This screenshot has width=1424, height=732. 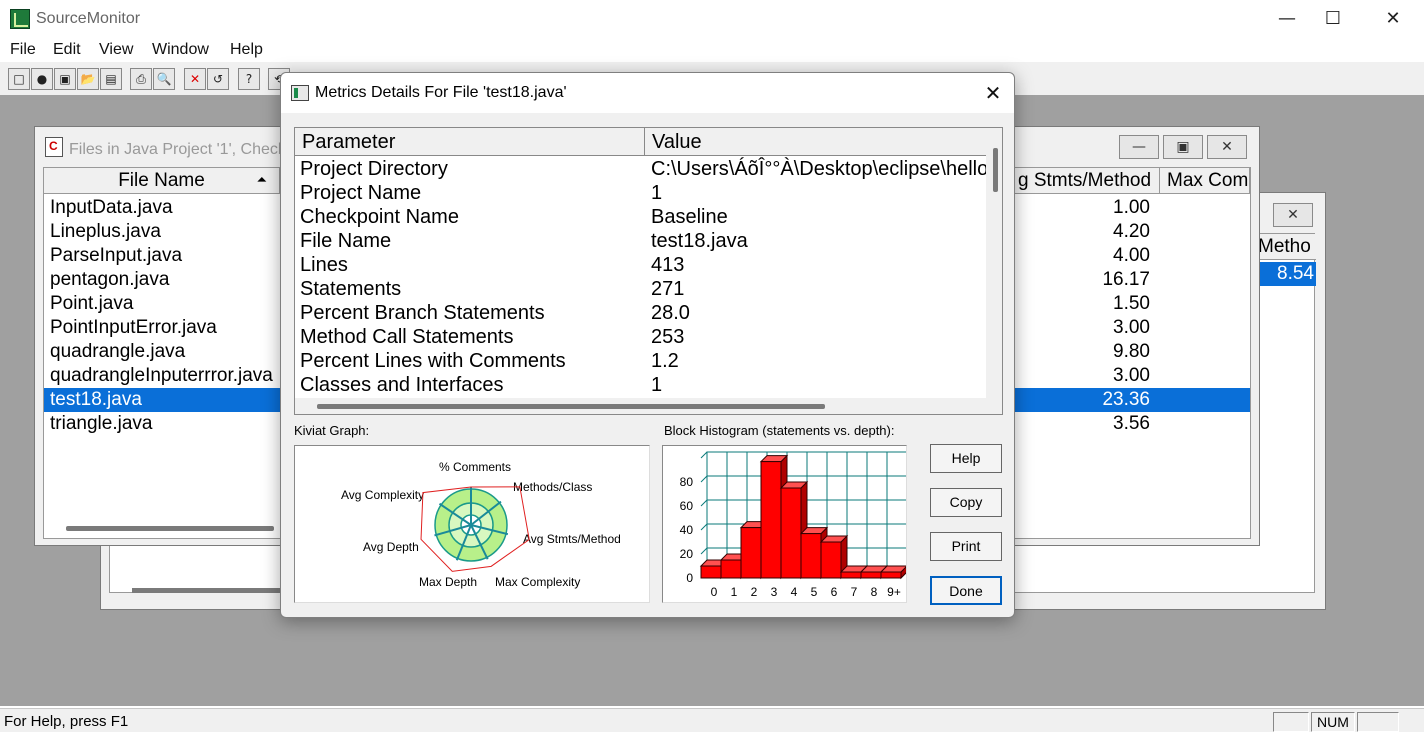 What do you see at coordinates (1393, 19) in the screenshot?
I see `close-button: ✕` at bounding box center [1393, 19].